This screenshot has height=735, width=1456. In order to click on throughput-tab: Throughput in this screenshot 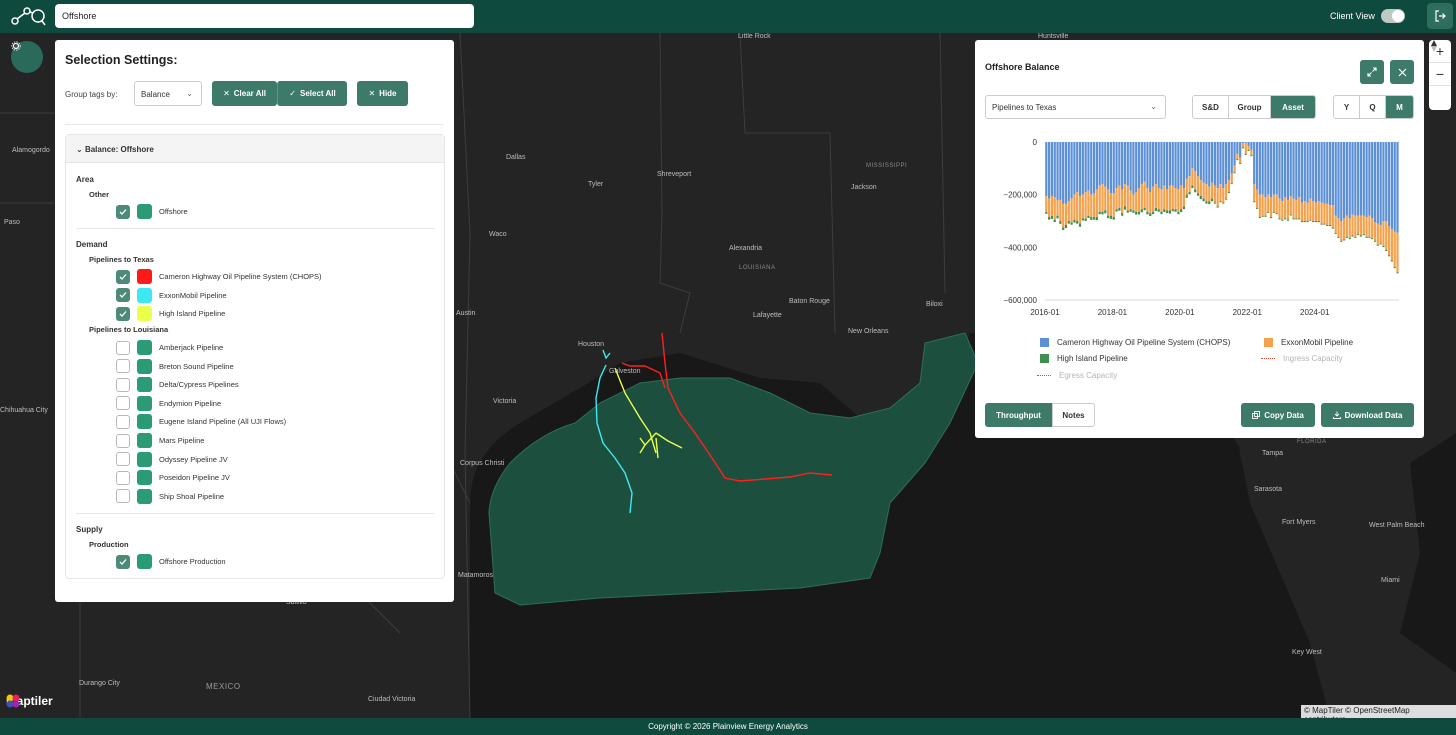, I will do `click(1018, 415)`.